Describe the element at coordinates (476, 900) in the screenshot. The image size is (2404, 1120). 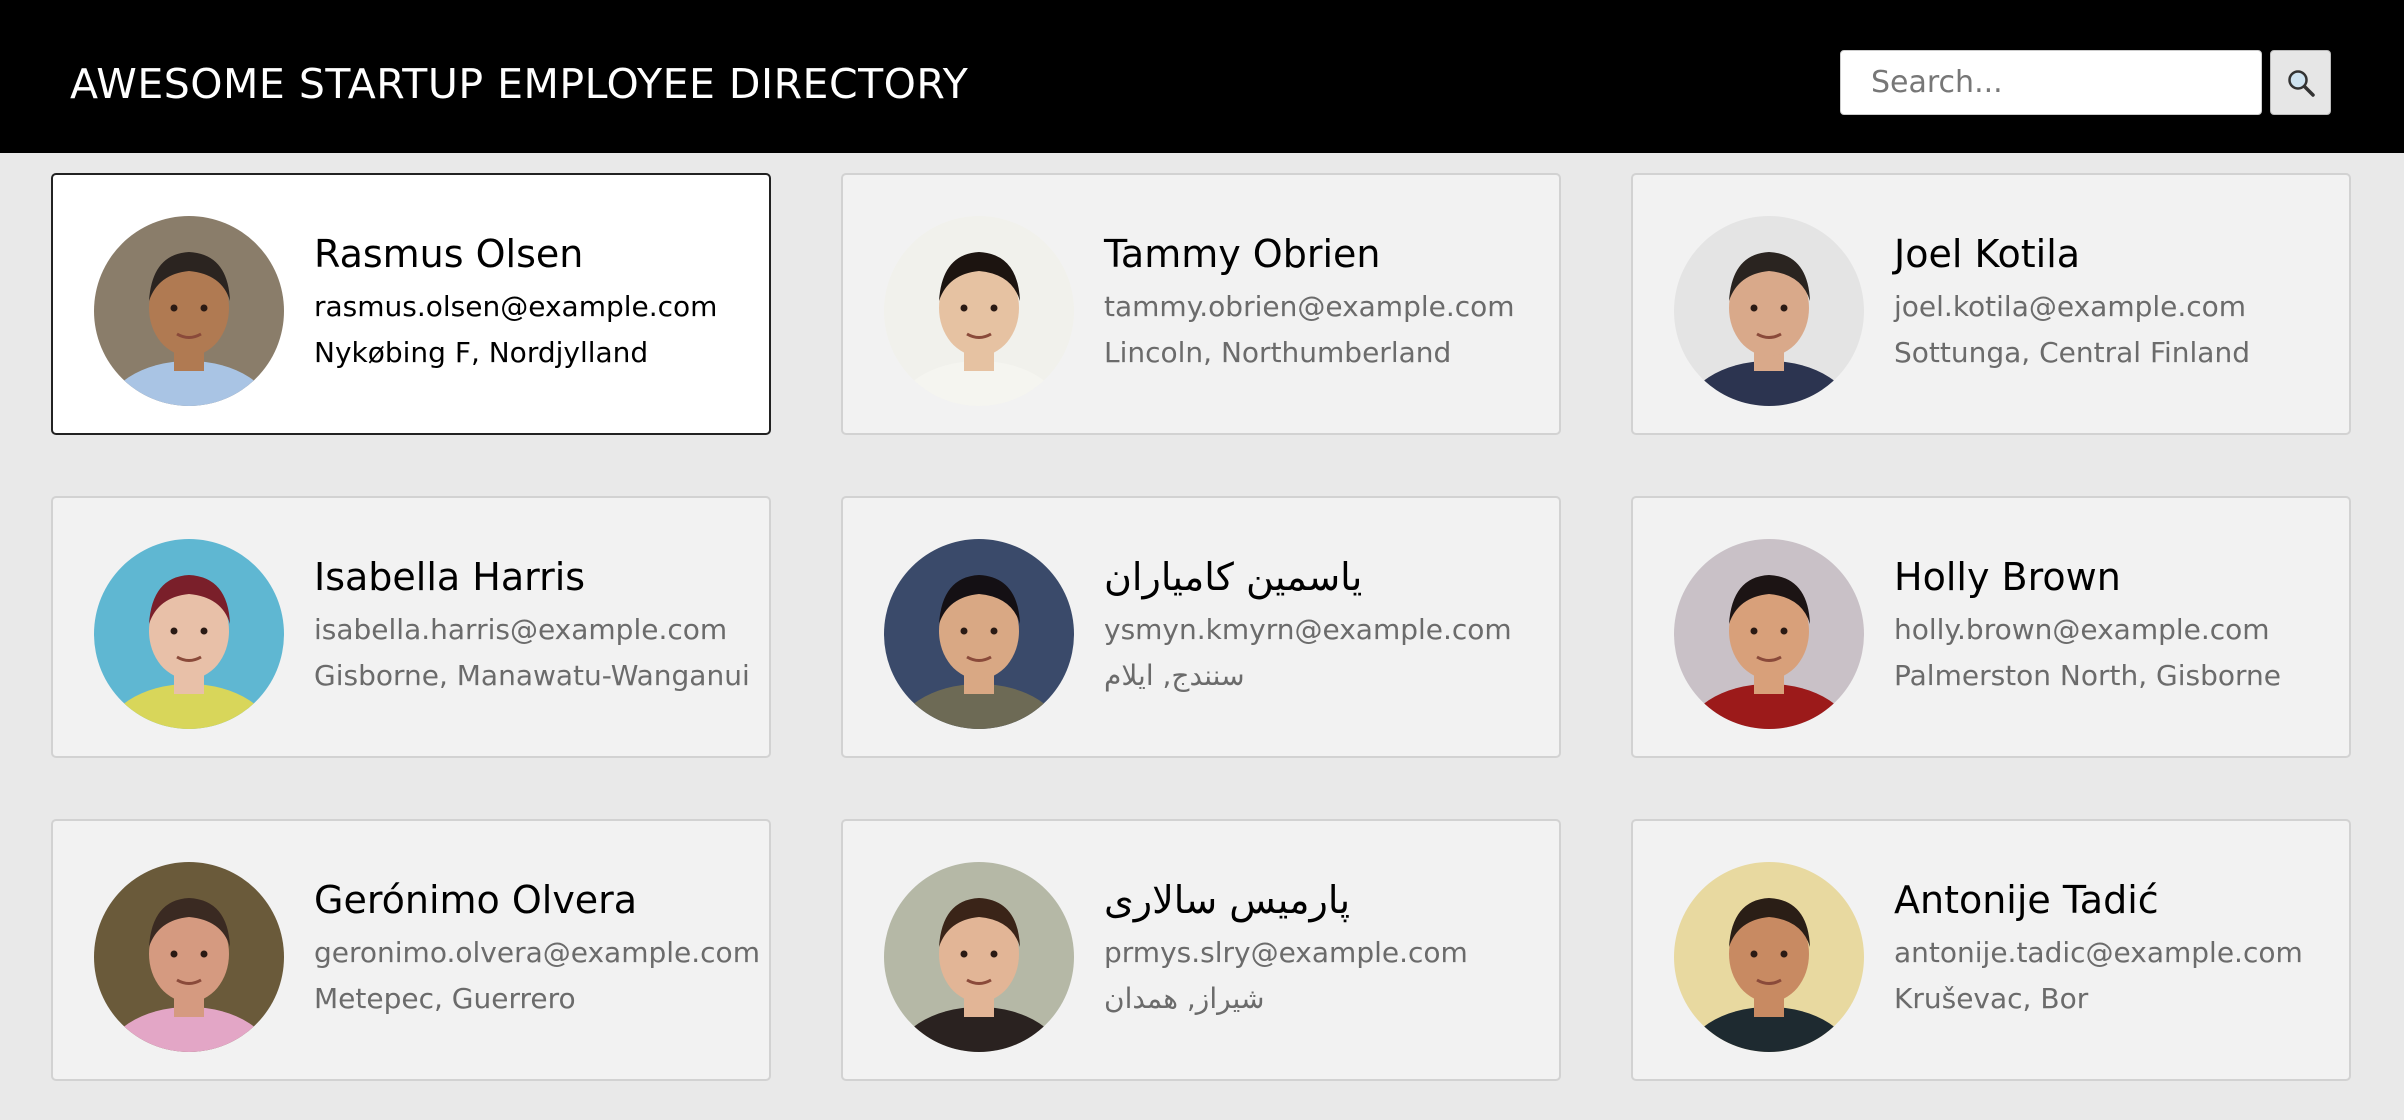
I see `employee-name: Gerónimo Olvera` at that location.